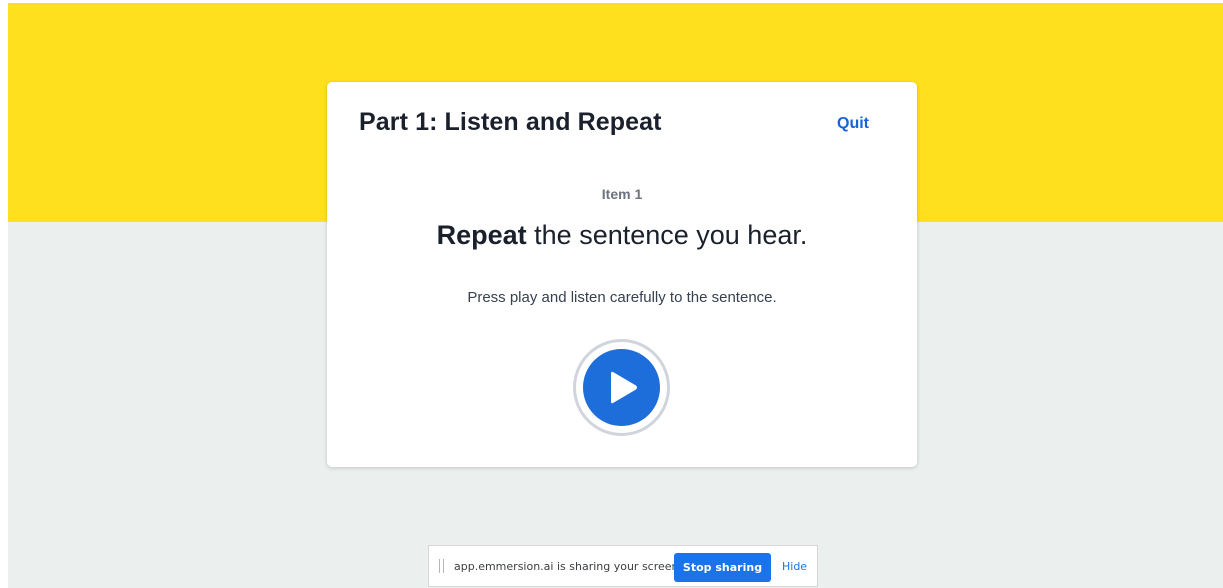  Describe the element at coordinates (622, 194) in the screenshot. I see `item-number-label: Item 1` at that location.